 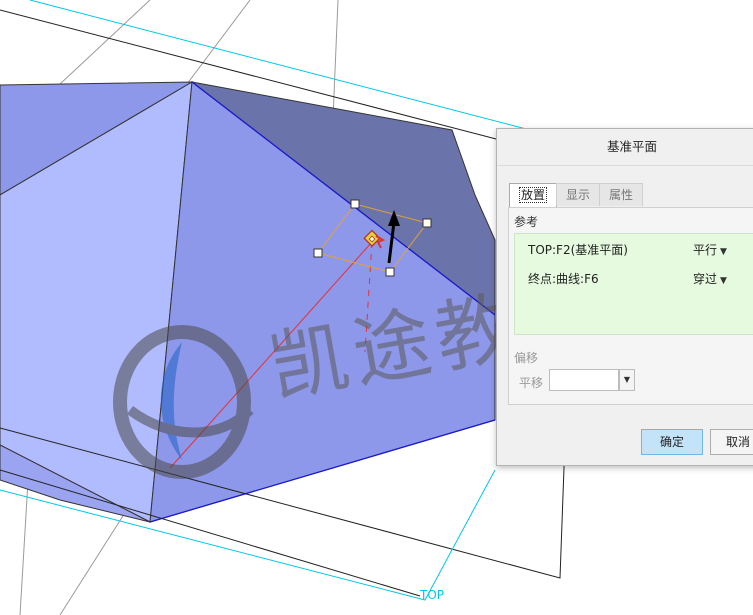 What do you see at coordinates (710, 280) in the screenshot?
I see `reference-type-dropdown: 穿过 ▼` at bounding box center [710, 280].